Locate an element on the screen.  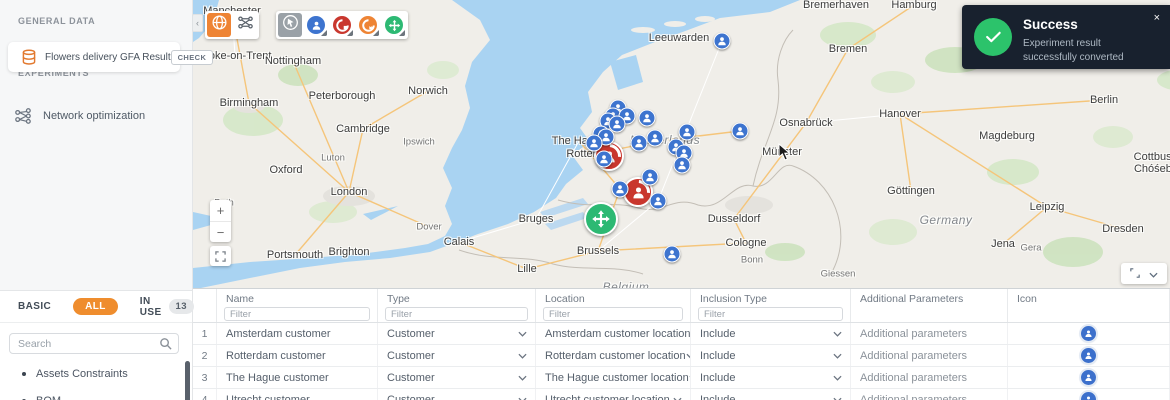
column-header: Location is located at coordinates (613, 305).